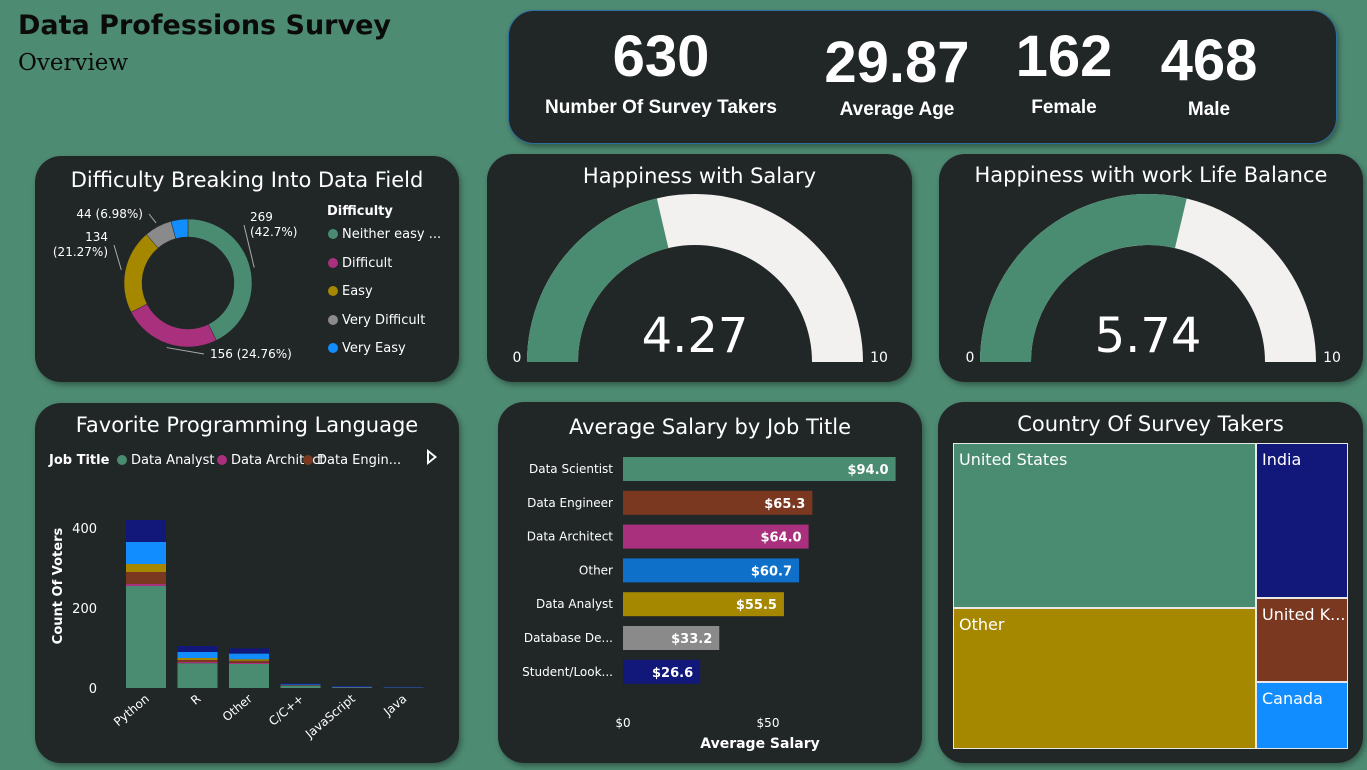  What do you see at coordinates (879, 358) in the screenshot?
I see `gauge-max-label: 10` at bounding box center [879, 358].